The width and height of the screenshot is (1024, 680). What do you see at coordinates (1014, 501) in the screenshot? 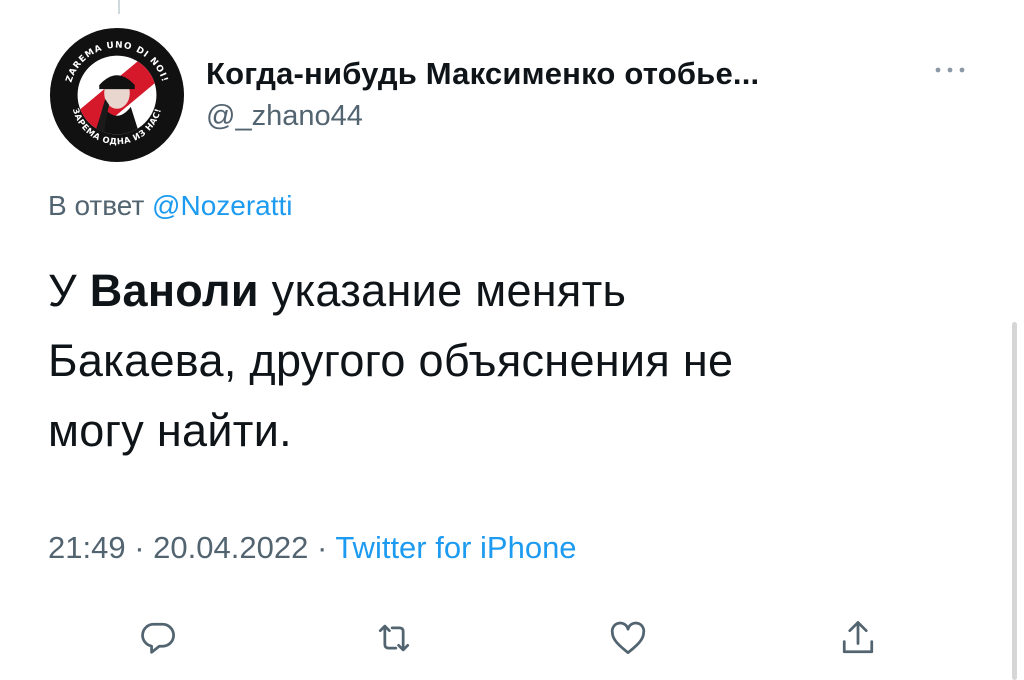
I see `scrollbar` at bounding box center [1014, 501].